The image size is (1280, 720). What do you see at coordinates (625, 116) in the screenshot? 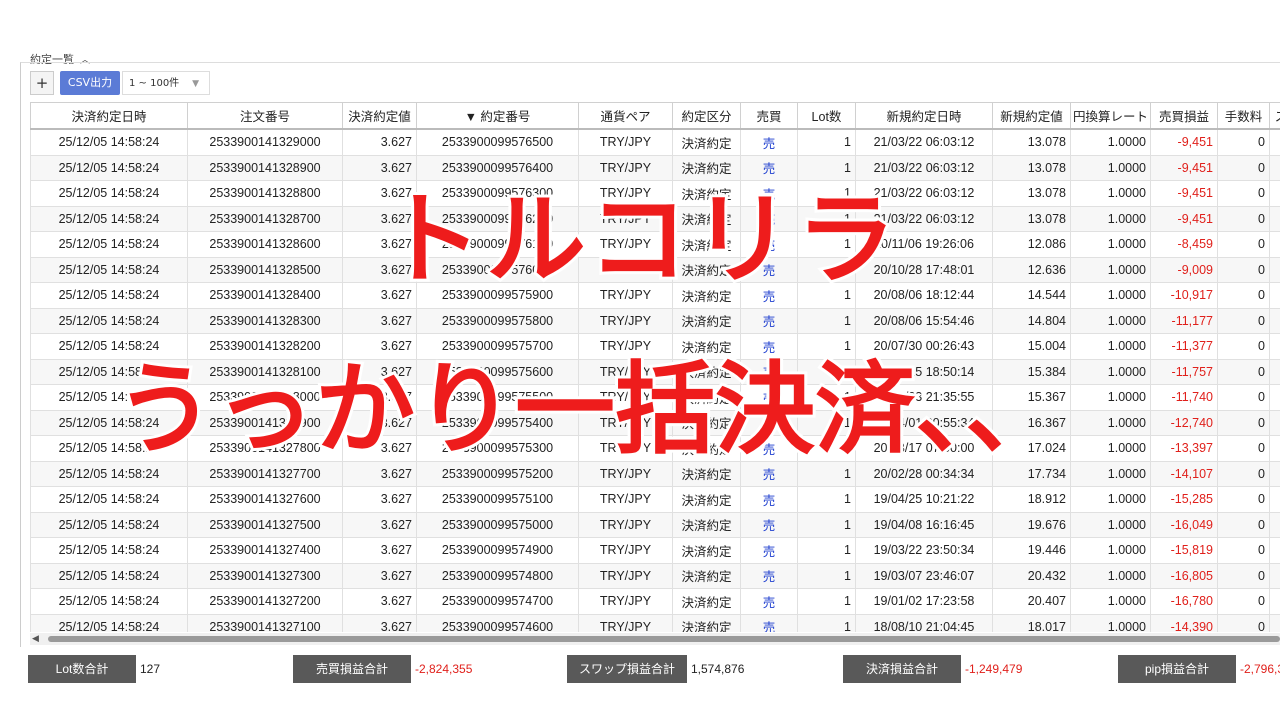
I see `column-header: 通貨ペア` at bounding box center [625, 116].